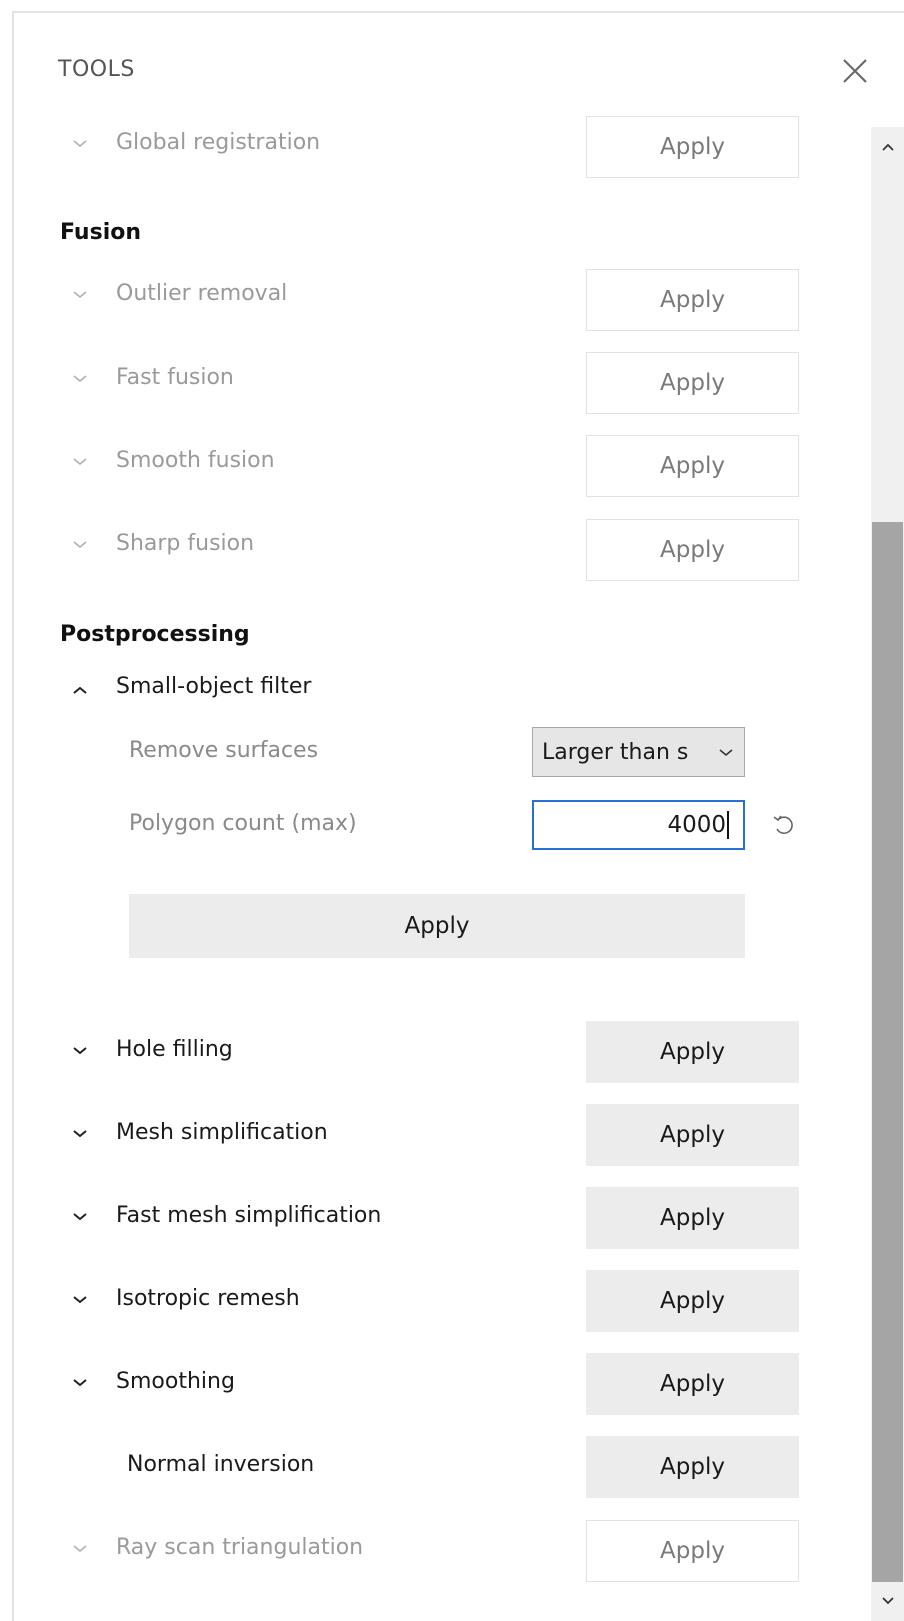 The width and height of the screenshot is (904, 1621). What do you see at coordinates (221, 1464) in the screenshot?
I see `tool-label-normal-inversion: Normal inversion` at bounding box center [221, 1464].